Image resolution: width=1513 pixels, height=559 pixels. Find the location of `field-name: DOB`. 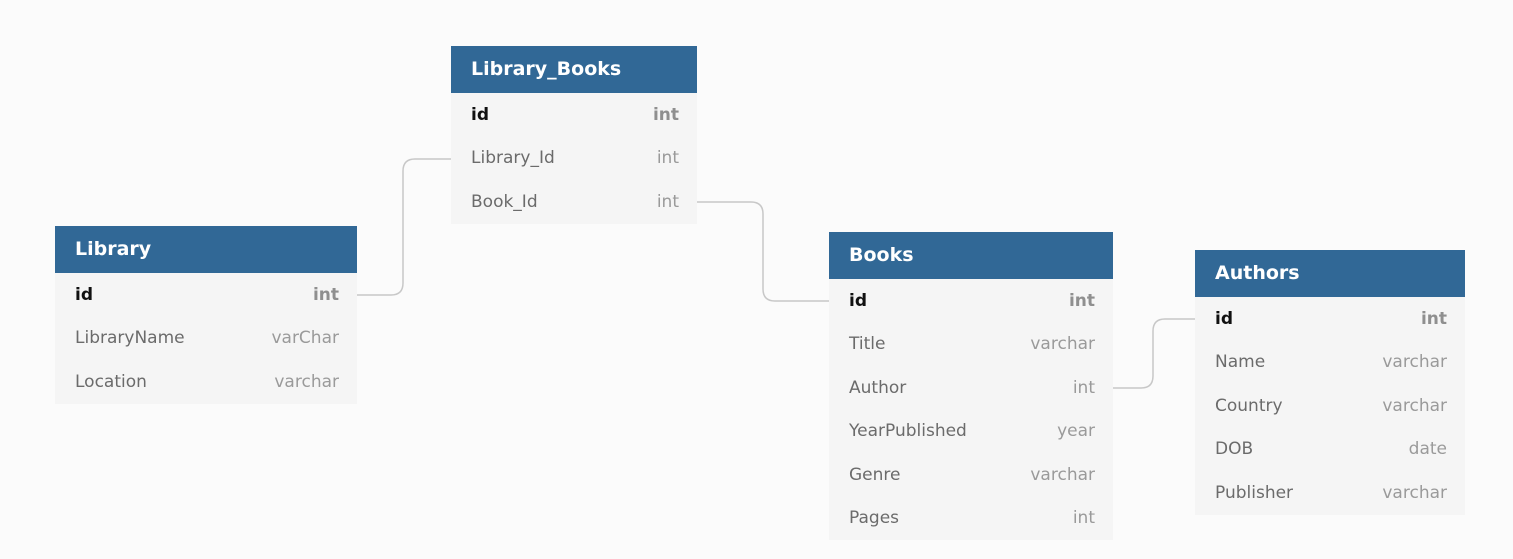

field-name: DOB is located at coordinates (1234, 449).